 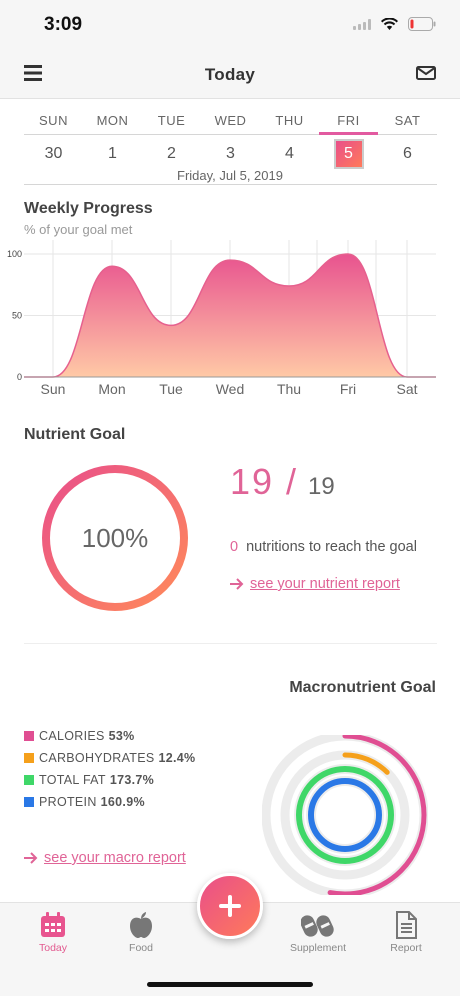 I want to click on weekday-wed: WED, so click(x=230, y=117).